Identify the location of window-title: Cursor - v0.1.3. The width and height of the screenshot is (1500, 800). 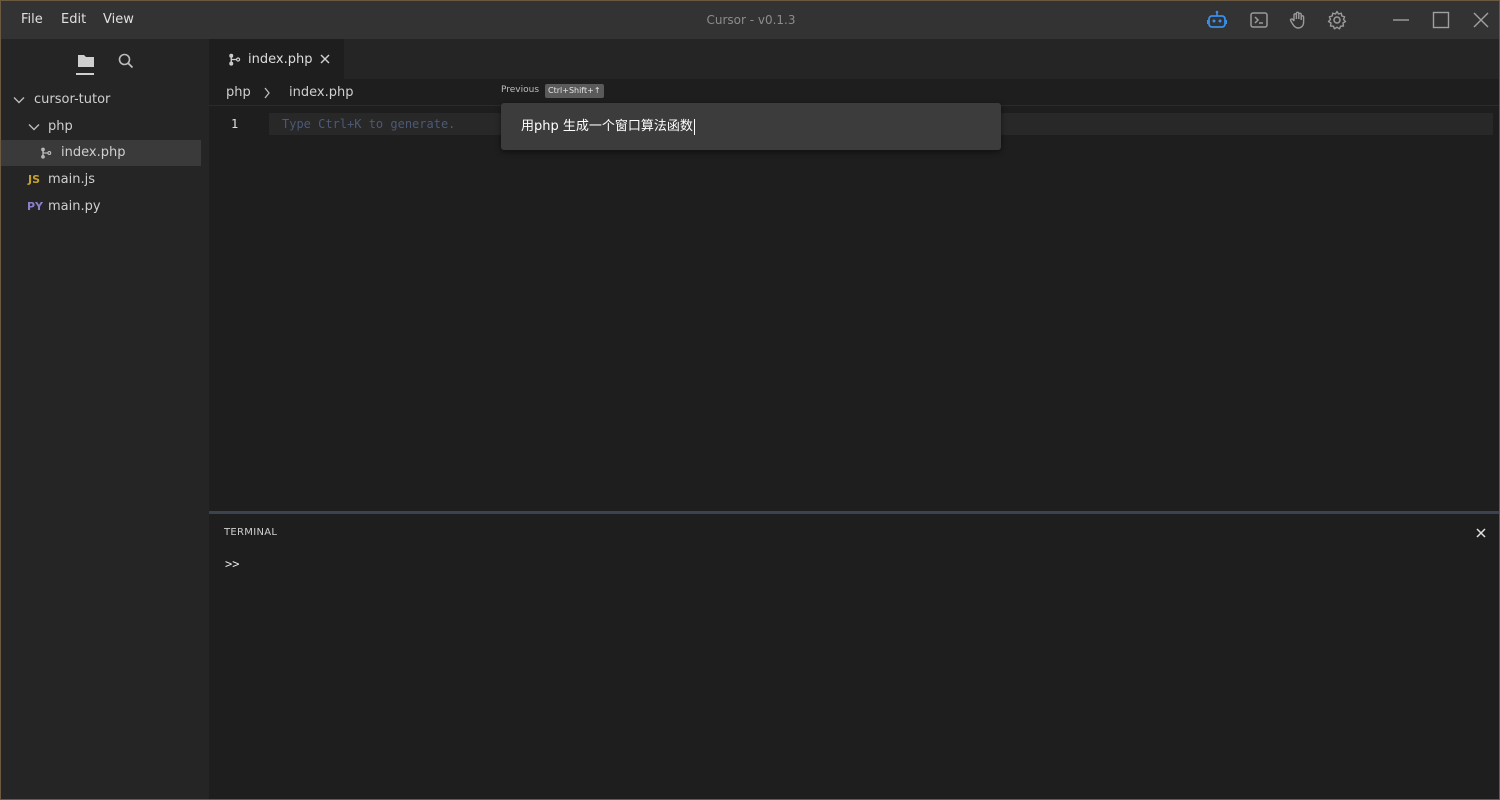
(751, 20).